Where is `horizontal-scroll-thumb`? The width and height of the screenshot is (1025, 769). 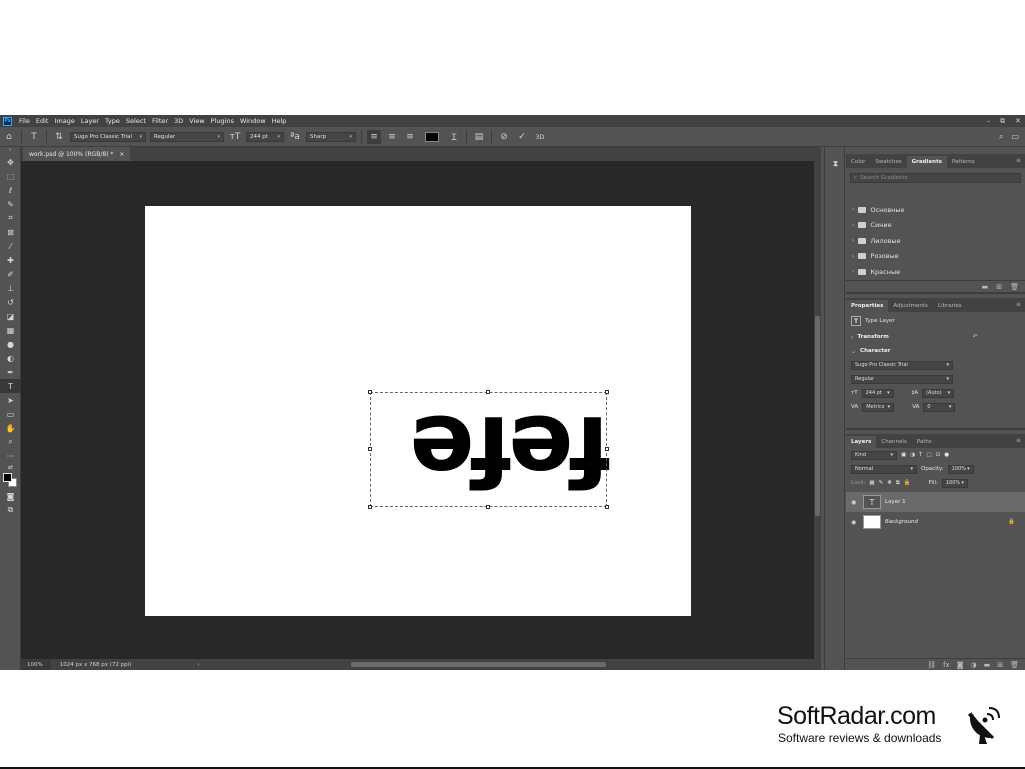
horizontal-scroll-thumb is located at coordinates (478, 664).